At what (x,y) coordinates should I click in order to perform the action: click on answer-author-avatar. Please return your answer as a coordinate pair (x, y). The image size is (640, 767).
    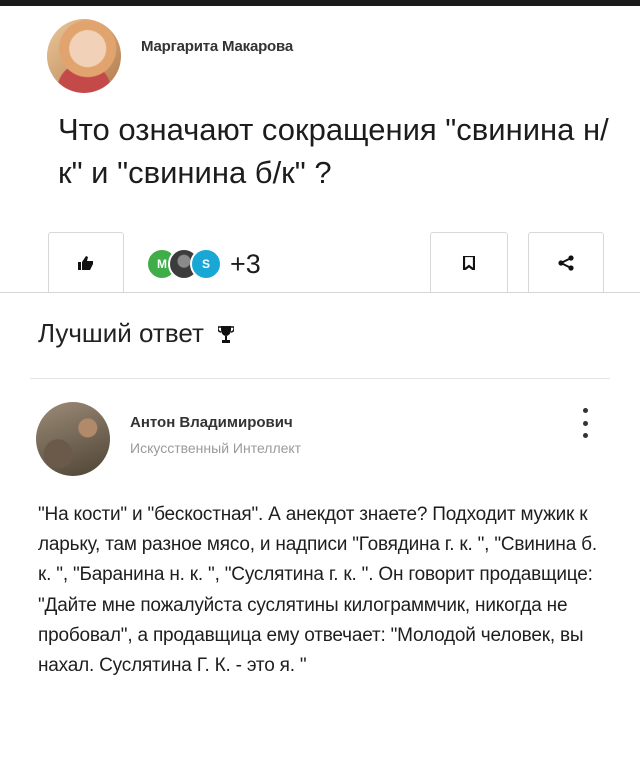
    Looking at the image, I should click on (73, 439).